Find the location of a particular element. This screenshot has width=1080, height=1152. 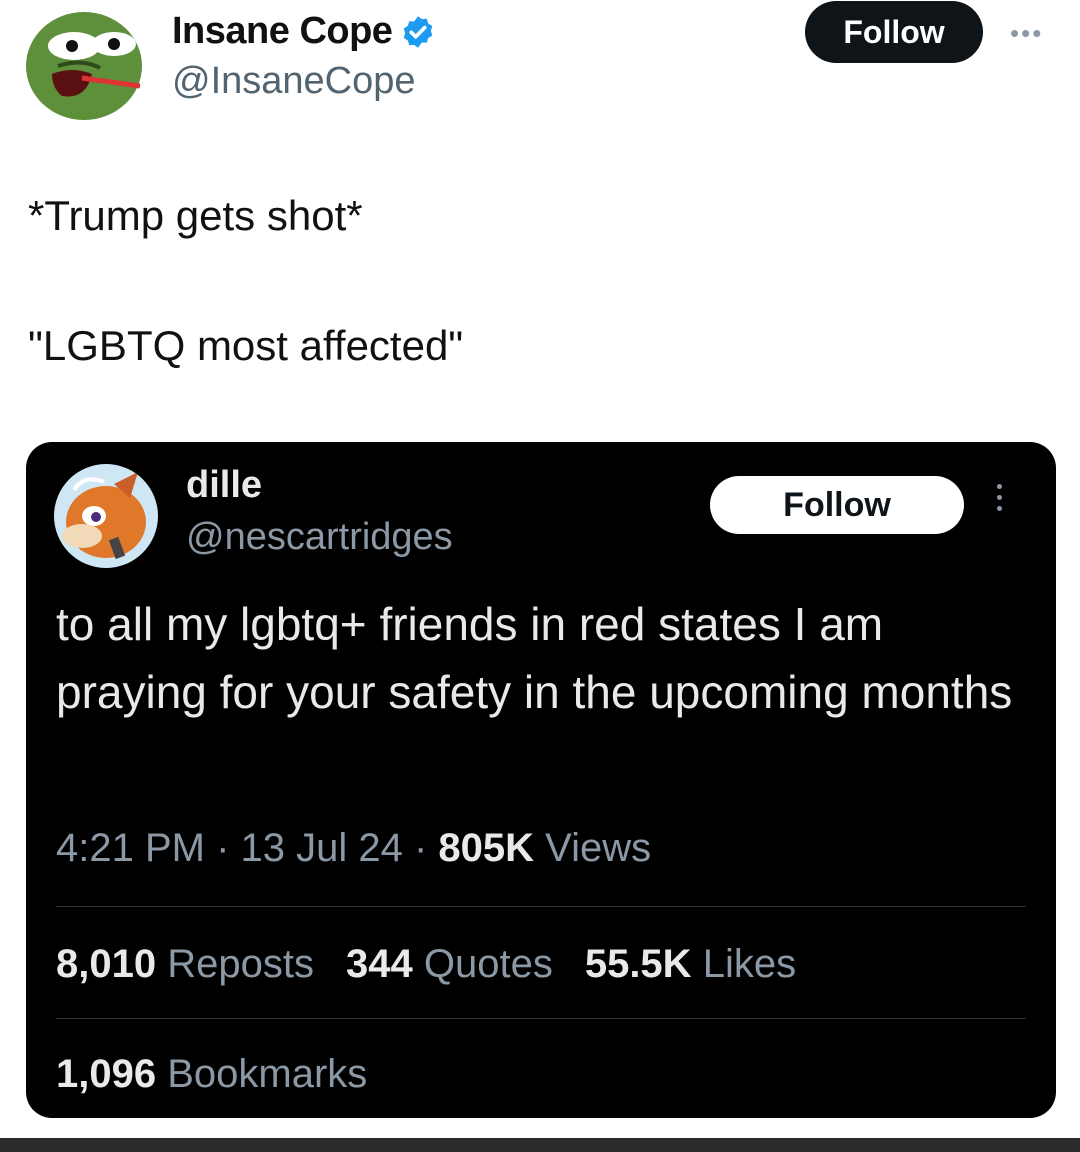

tweet-meta: 4:21 PM · 13 Jul 24 · 805K Views is located at coordinates (354, 848).